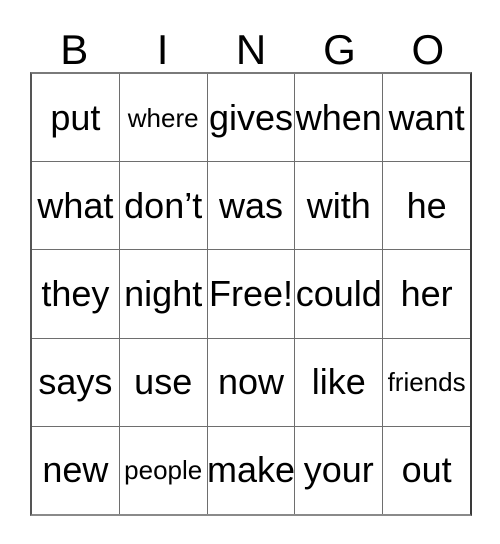 The image size is (500, 544). What do you see at coordinates (75, 382) in the screenshot?
I see `bingo-cell: says` at bounding box center [75, 382].